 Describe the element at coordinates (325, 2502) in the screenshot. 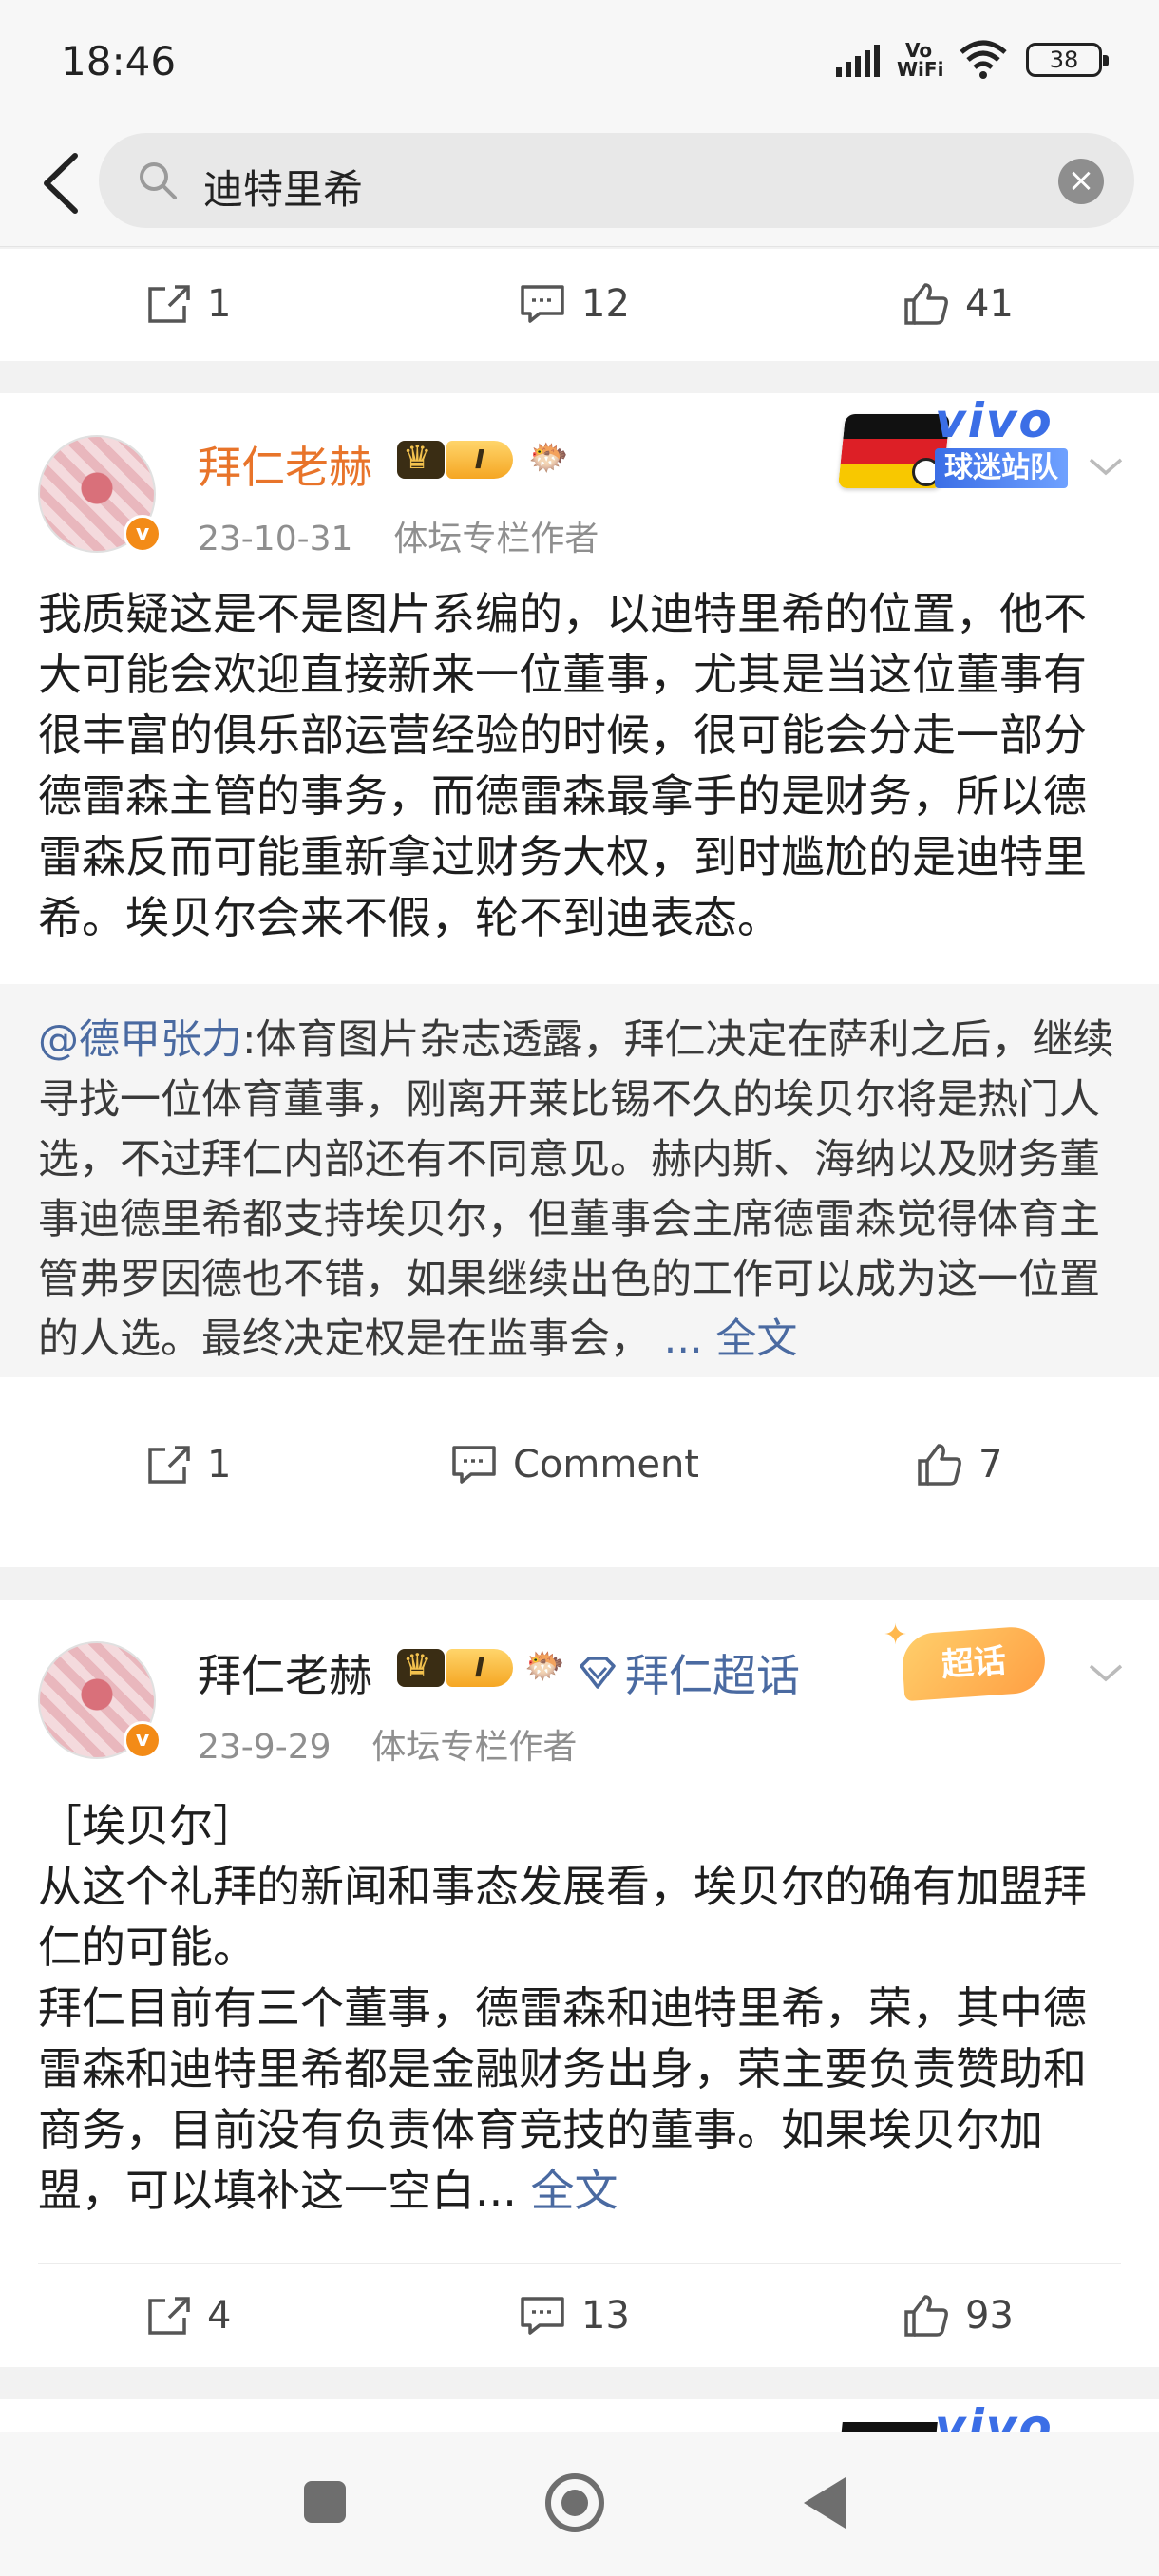

I see `recent-apps-icon` at that location.